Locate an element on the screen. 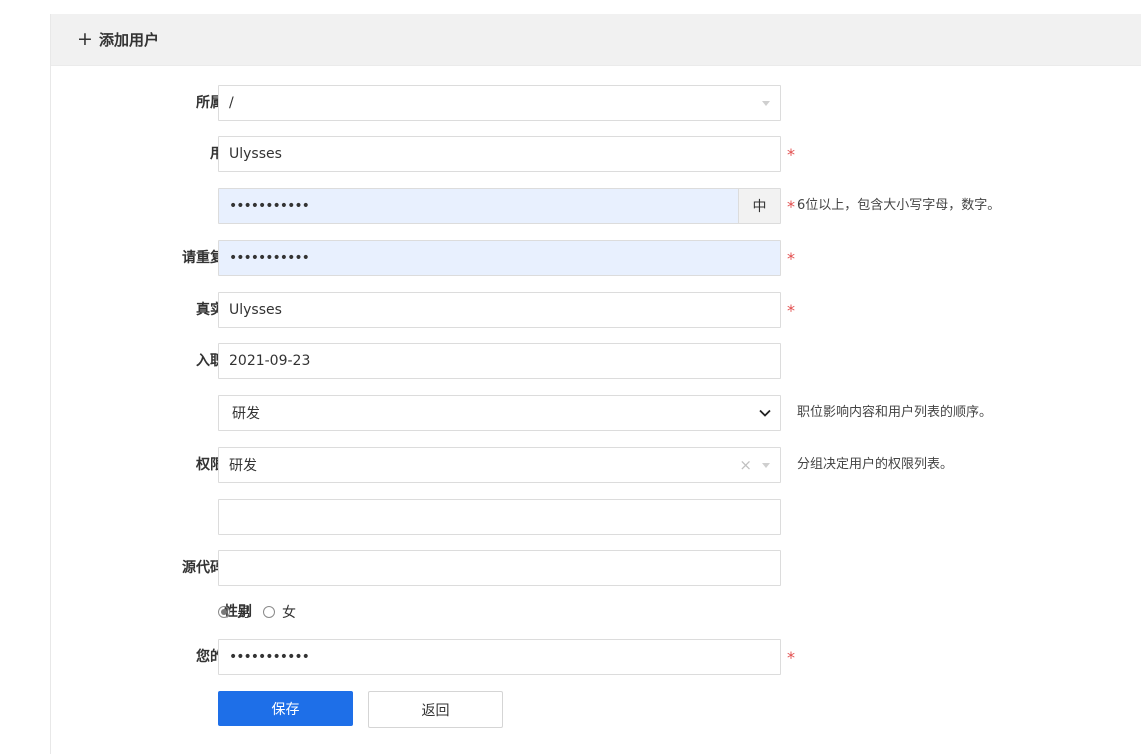 The height and width of the screenshot is (754, 1141). row-username: 用户名 Ulysses * is located at coordinates (596, 154).